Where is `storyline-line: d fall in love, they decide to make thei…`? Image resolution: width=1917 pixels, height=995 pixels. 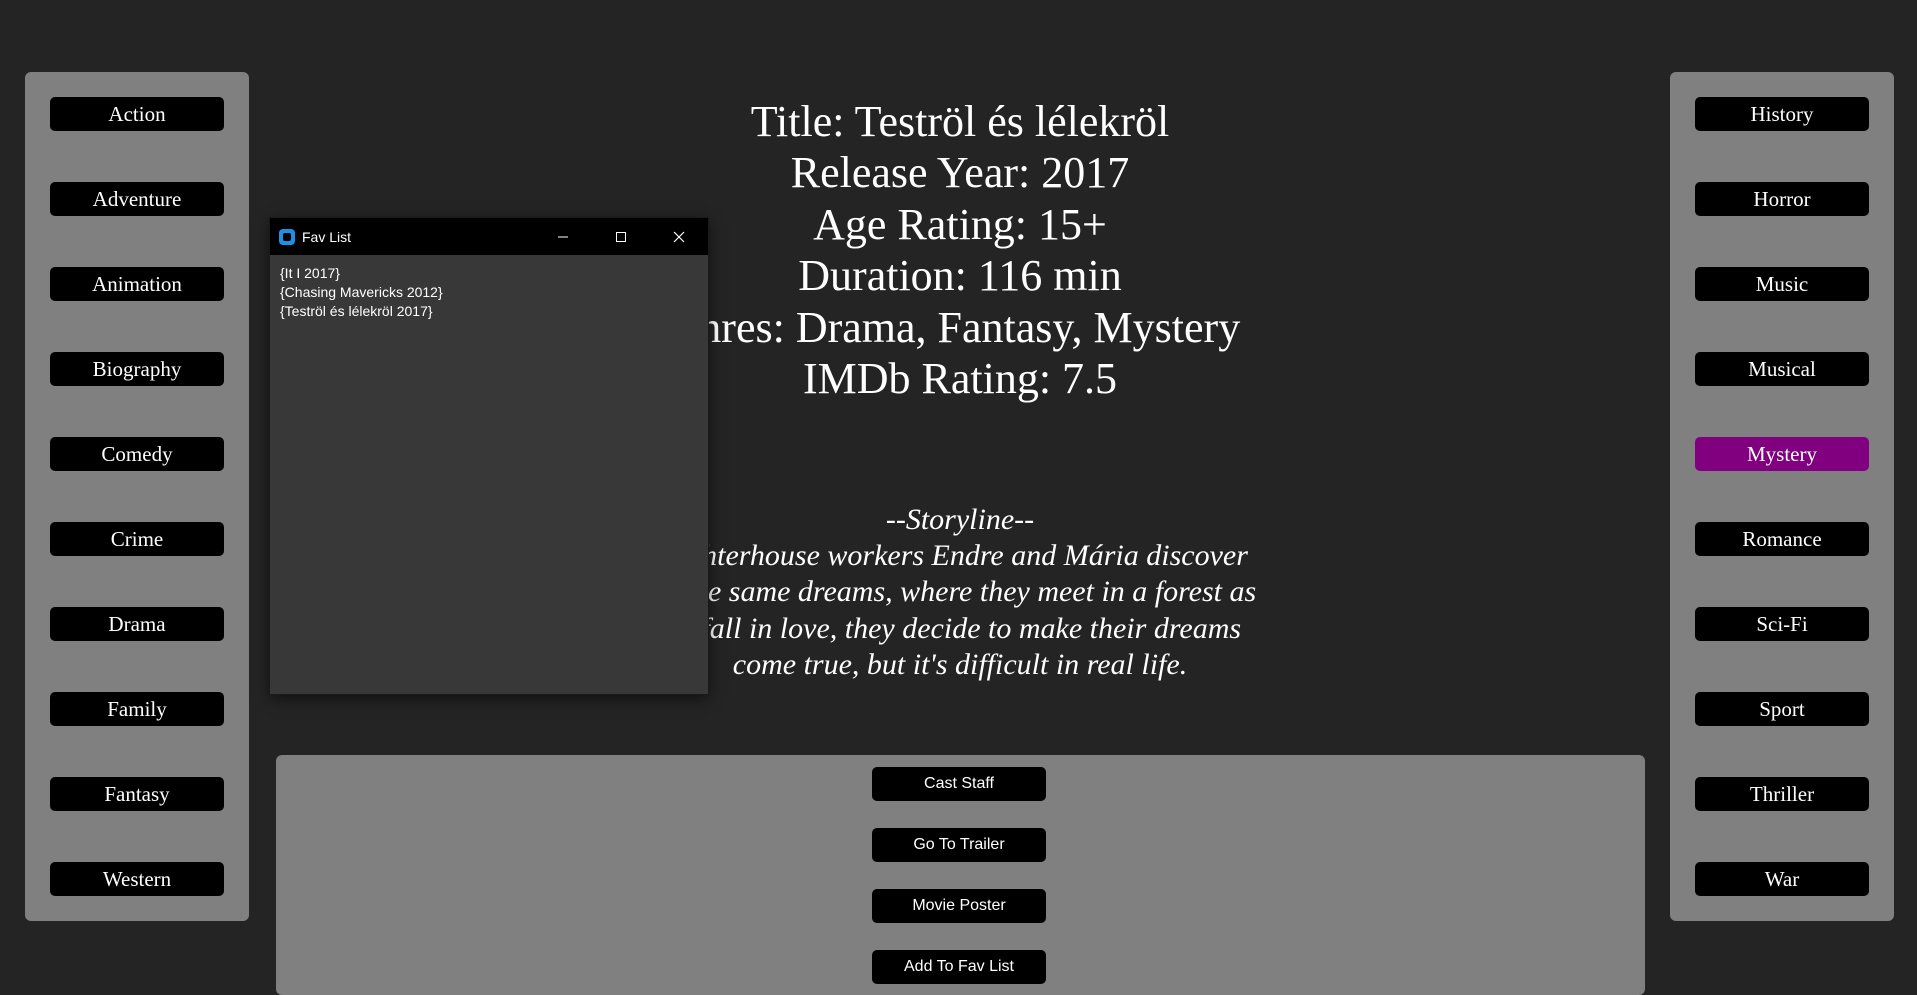
storyline-line: d fall in love, they decide to make thei… is located at coordinates (960, 628).